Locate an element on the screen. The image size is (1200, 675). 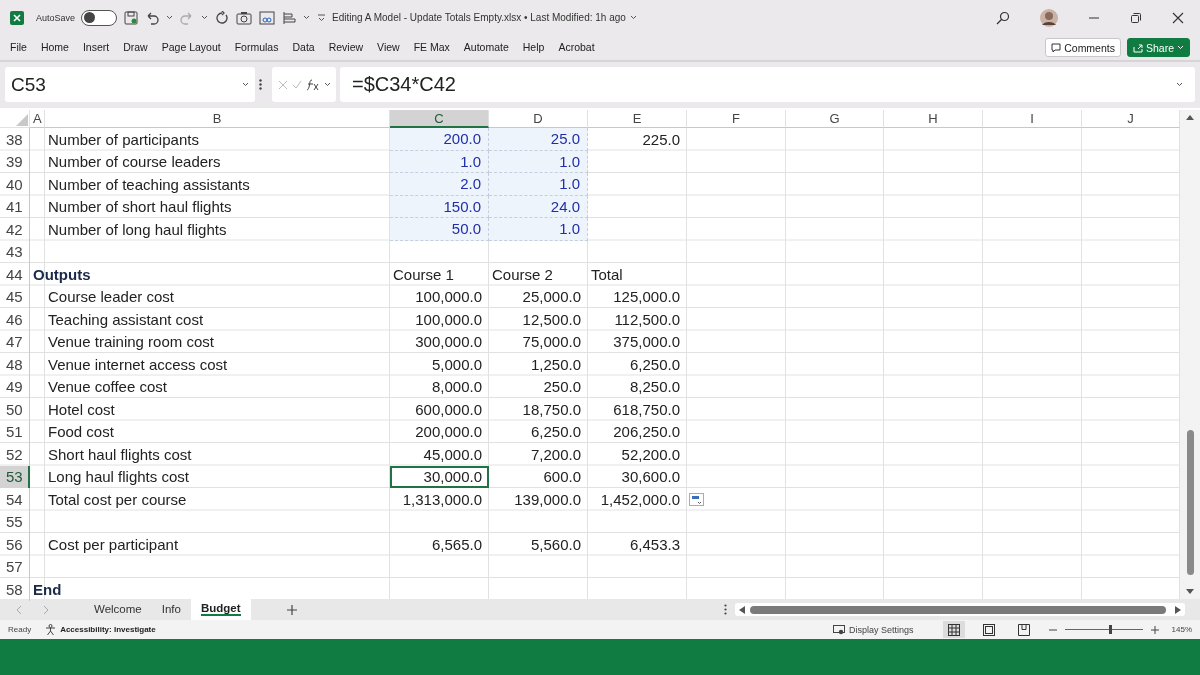
input-cell: 50.0 is located at coordinates (439, 229).